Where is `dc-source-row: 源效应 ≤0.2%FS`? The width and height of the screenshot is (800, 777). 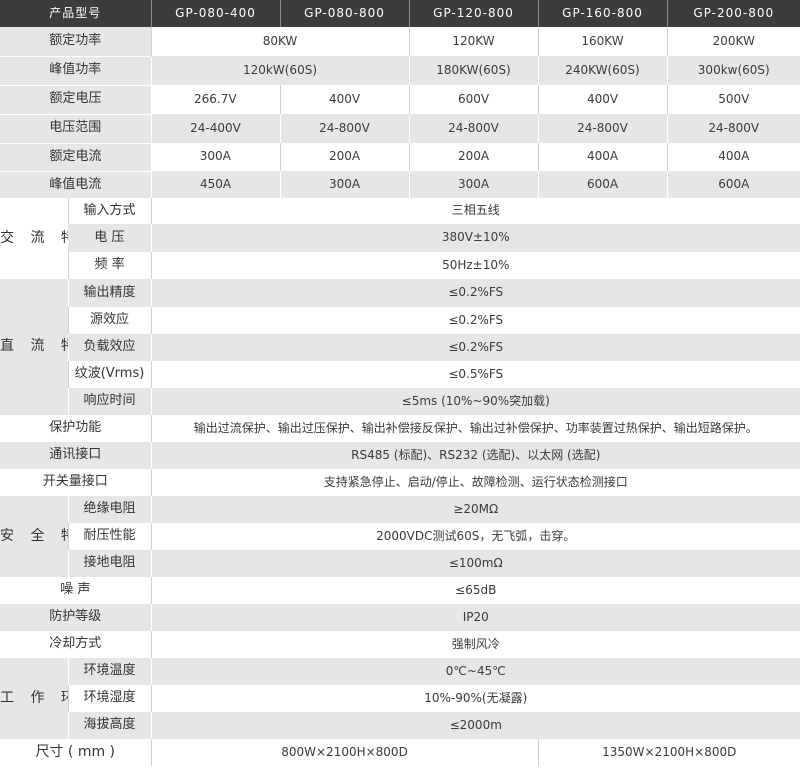
dc-source-row: 源效应 ≤0.2%FS is located at coordinates (400, 320).